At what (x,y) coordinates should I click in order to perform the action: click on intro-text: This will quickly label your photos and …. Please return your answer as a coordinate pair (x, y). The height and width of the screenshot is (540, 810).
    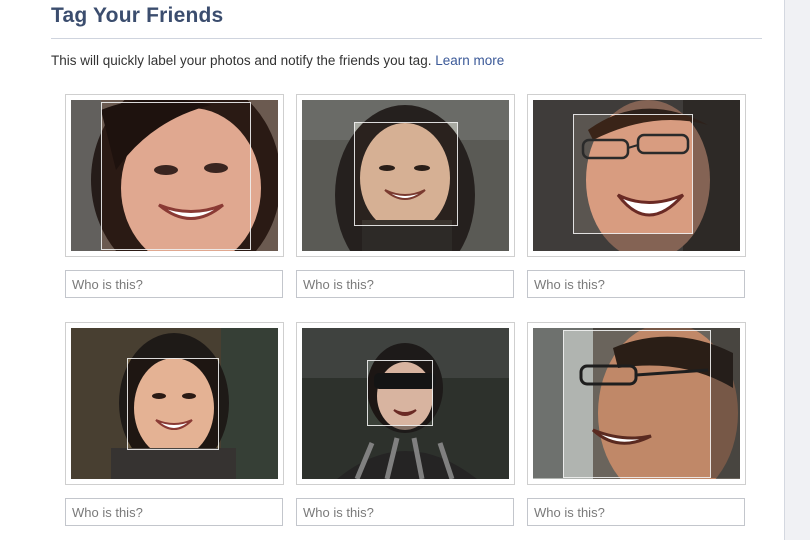
    Looking at the image, I should click on (277, 60).